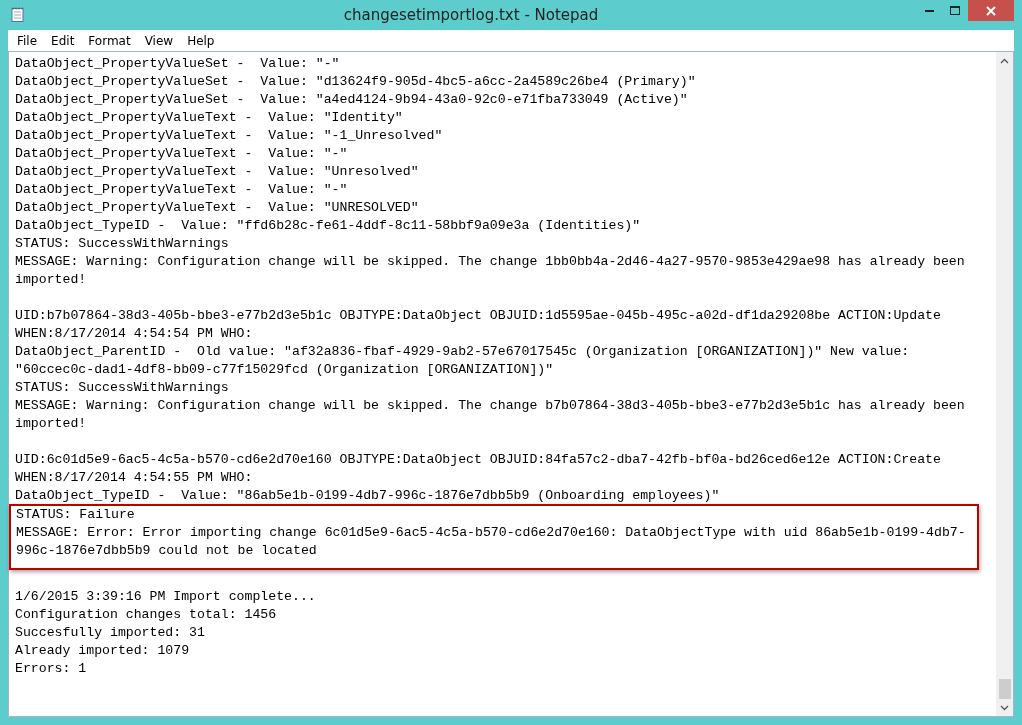  What do you see at coordinates (478, 315) in the screenshot?
I see `log-line: UID:b7b07864-38d3-405b-bbe3-e77b2d3e5b1c OBJTYPE:DataObject OBJUID:1d5595ae-045b-495c-a02d-df1da29208be ACTION:Update` at bounding box center [478, 315].